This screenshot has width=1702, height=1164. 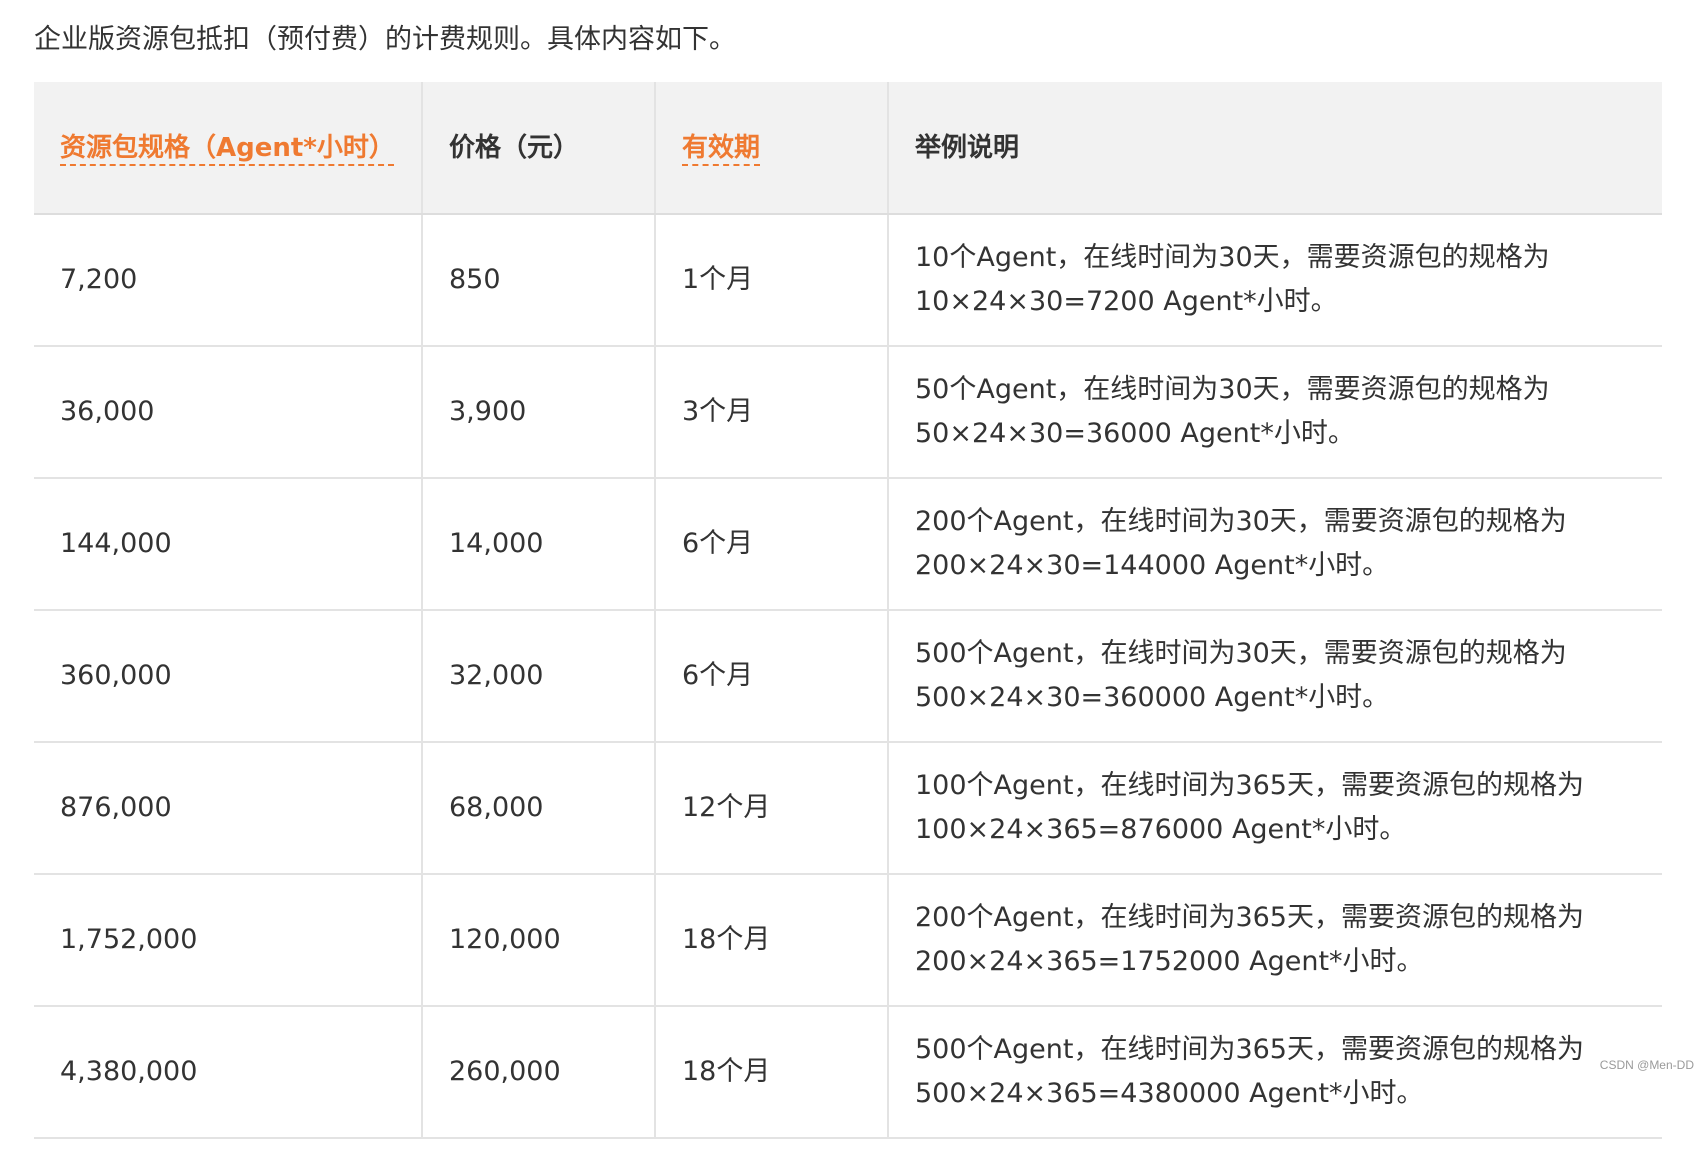 I want to click on cell-validity: 3个月, so click(x=772, y=412).